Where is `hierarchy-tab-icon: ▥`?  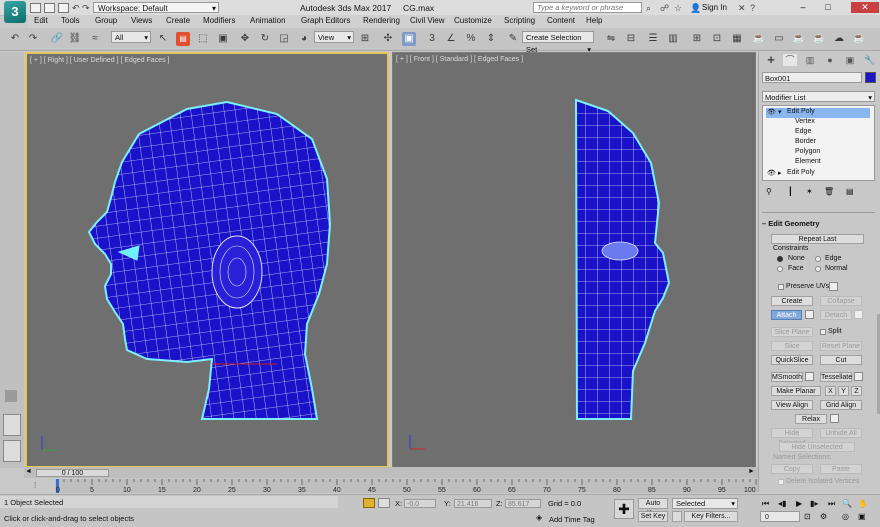 hierarchy-tab-icon: ▥ is located at coordinates (810, 60).